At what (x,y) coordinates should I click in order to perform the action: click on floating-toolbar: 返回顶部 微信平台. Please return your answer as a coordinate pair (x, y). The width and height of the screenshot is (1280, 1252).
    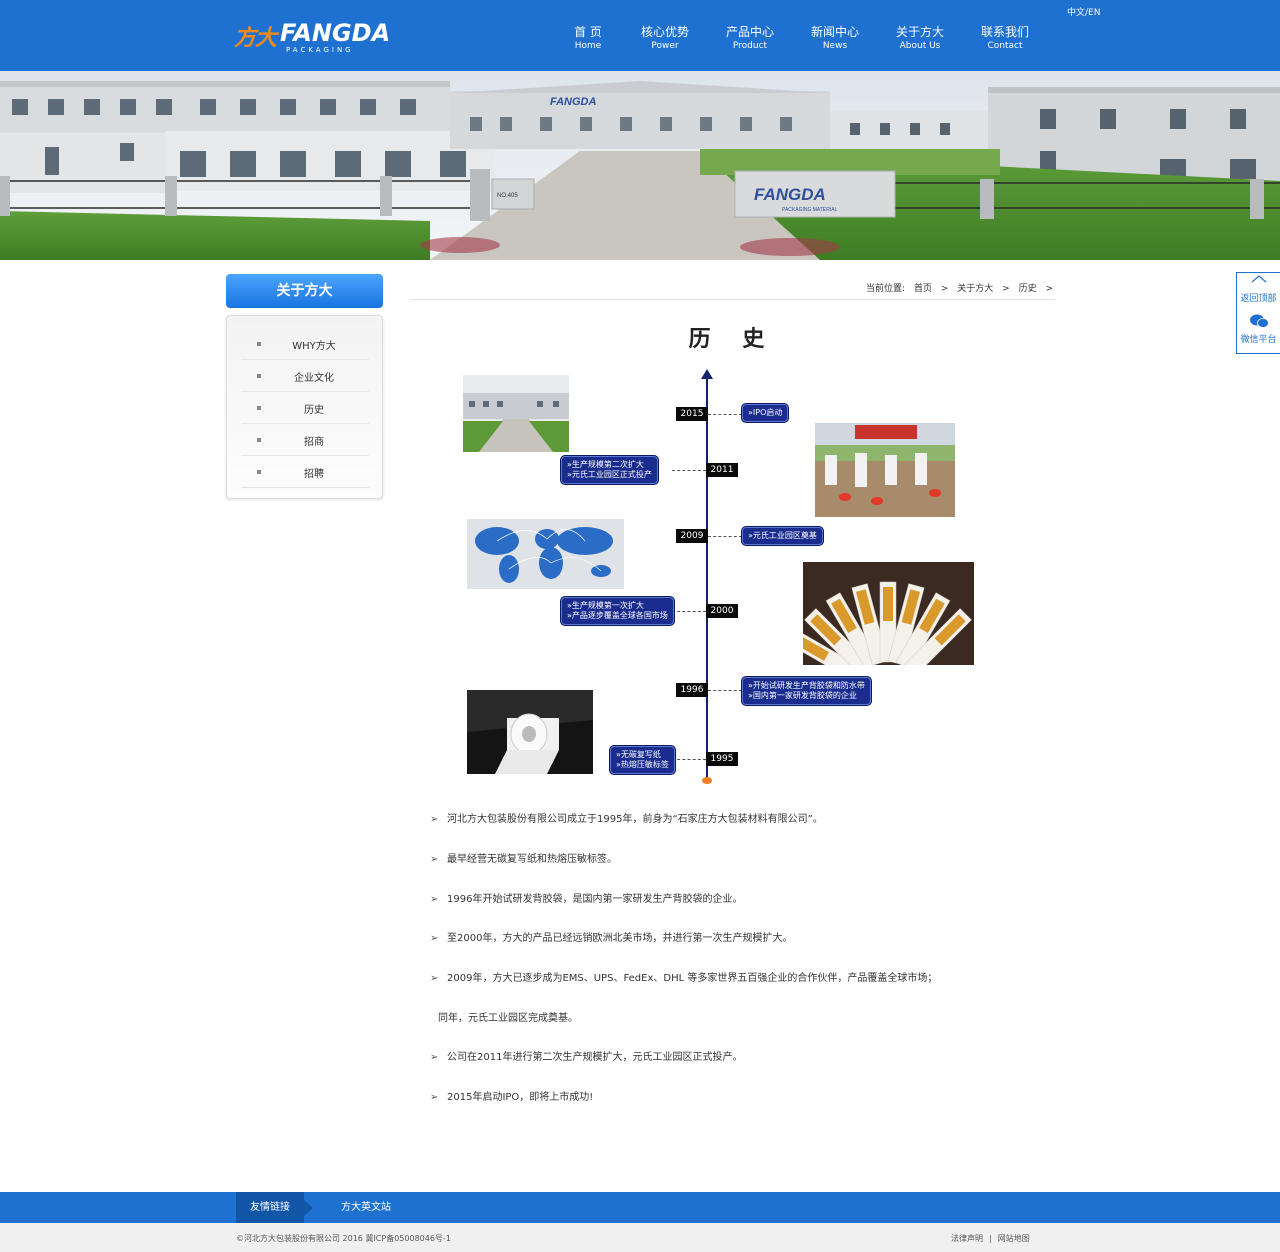
    Looking at the image, I should click on (1258, 313).